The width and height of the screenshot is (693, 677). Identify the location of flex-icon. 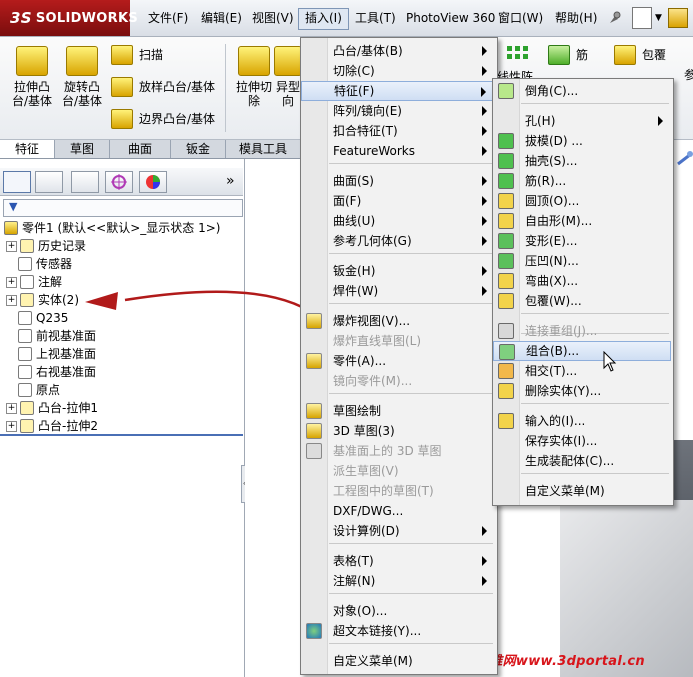
(506, 281).